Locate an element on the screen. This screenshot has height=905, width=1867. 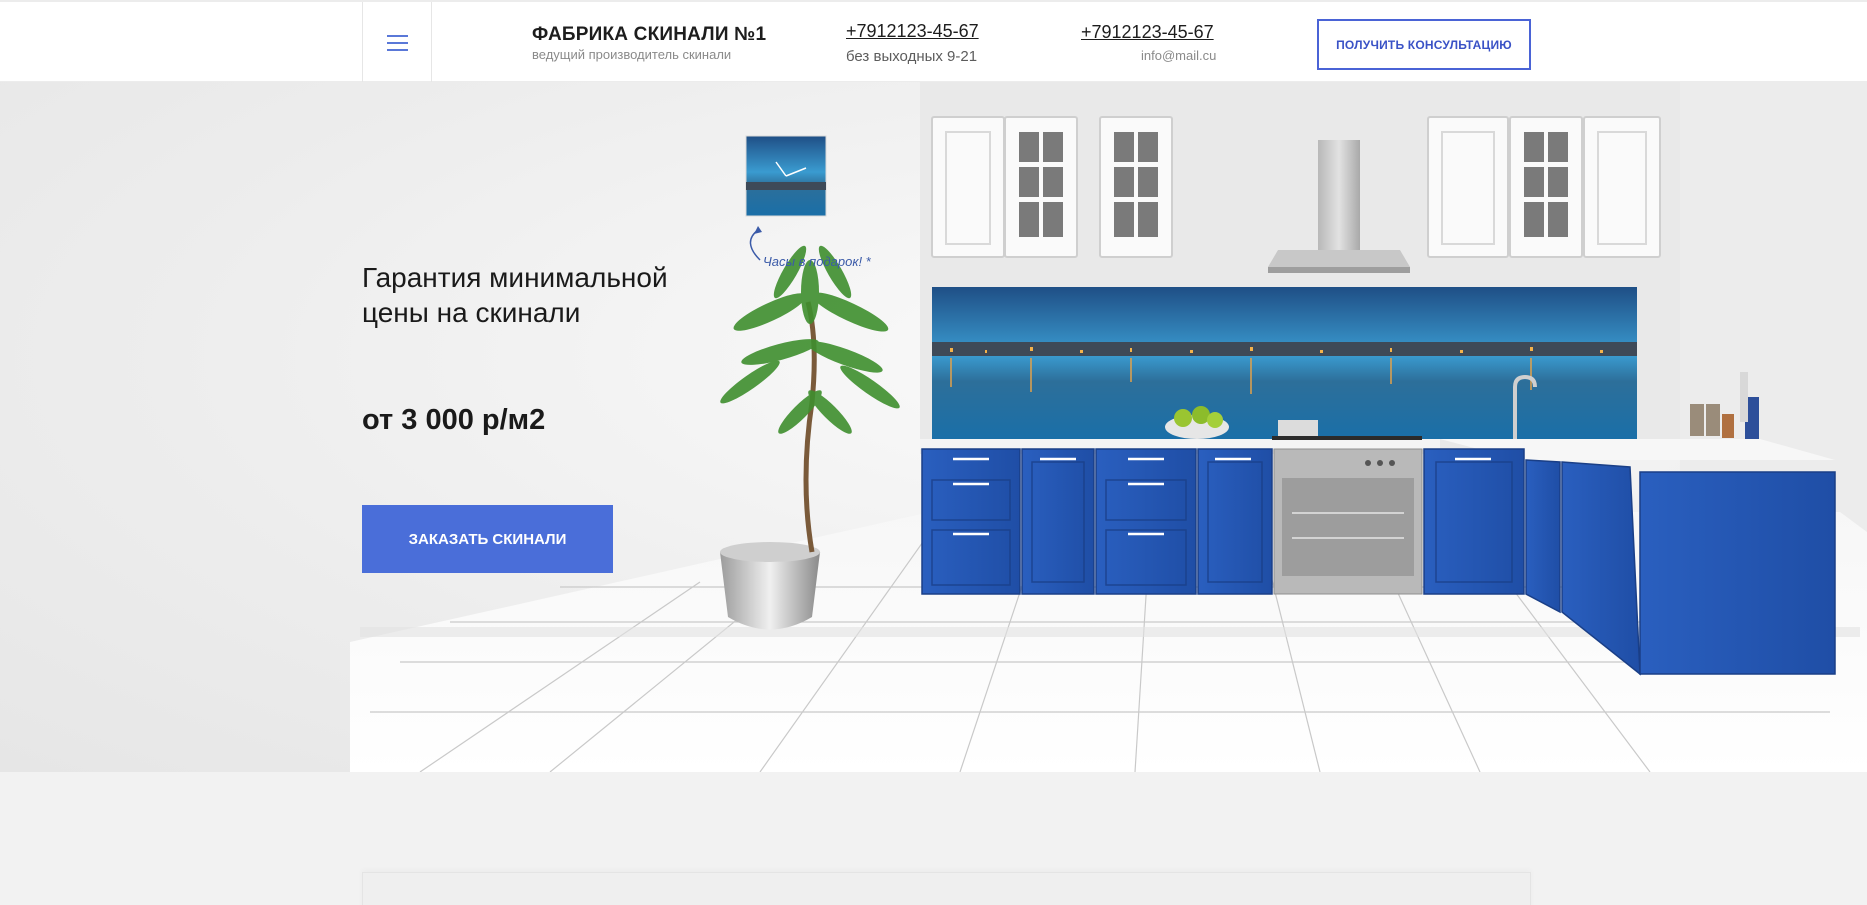
order-button: ЗАКАЗАТЬ СКИНАЛИ is located at coordinates (487, 539).